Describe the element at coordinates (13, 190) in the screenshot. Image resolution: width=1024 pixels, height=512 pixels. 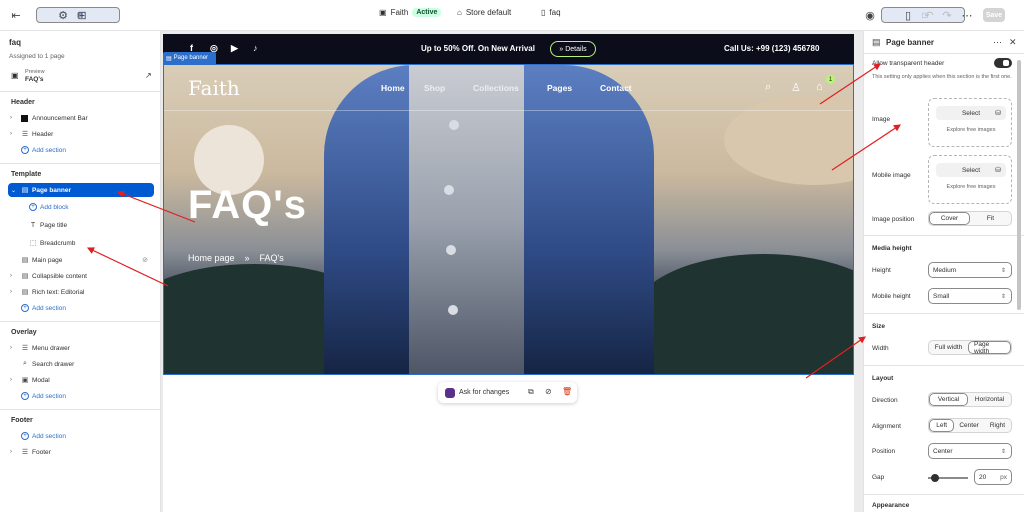
I see `chevron-down-icon: ⌄` at that location.